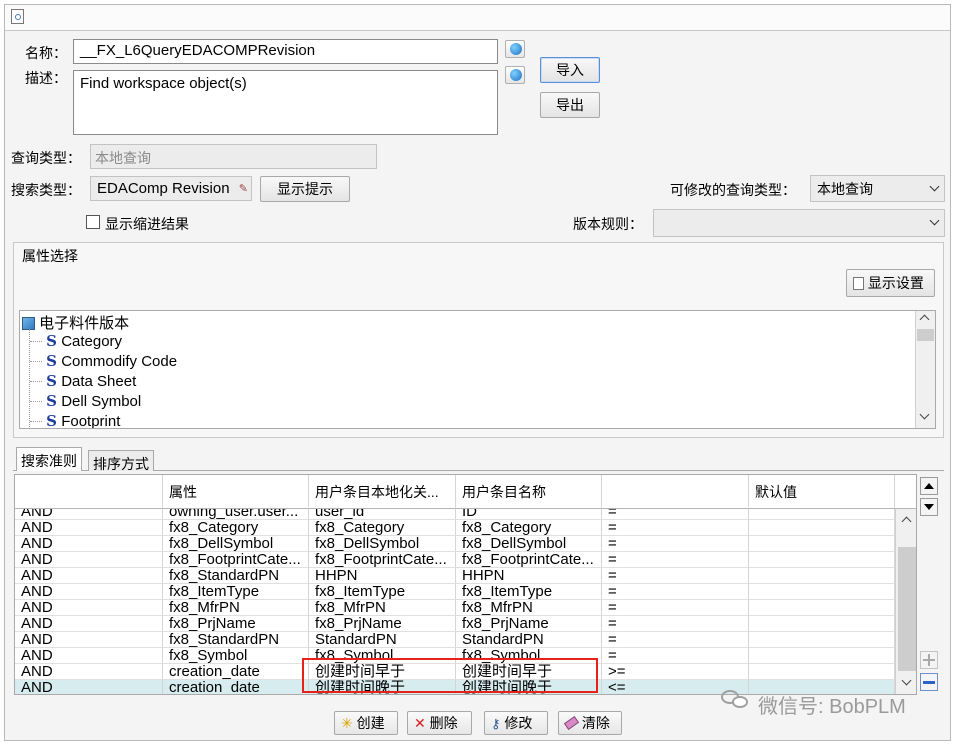 The width and height of the screenshot is (955, 745). What do you see at coordinates (925, 369) in the screenshot?
I see `tree-scrollbar` at bounding box center [925, 369].